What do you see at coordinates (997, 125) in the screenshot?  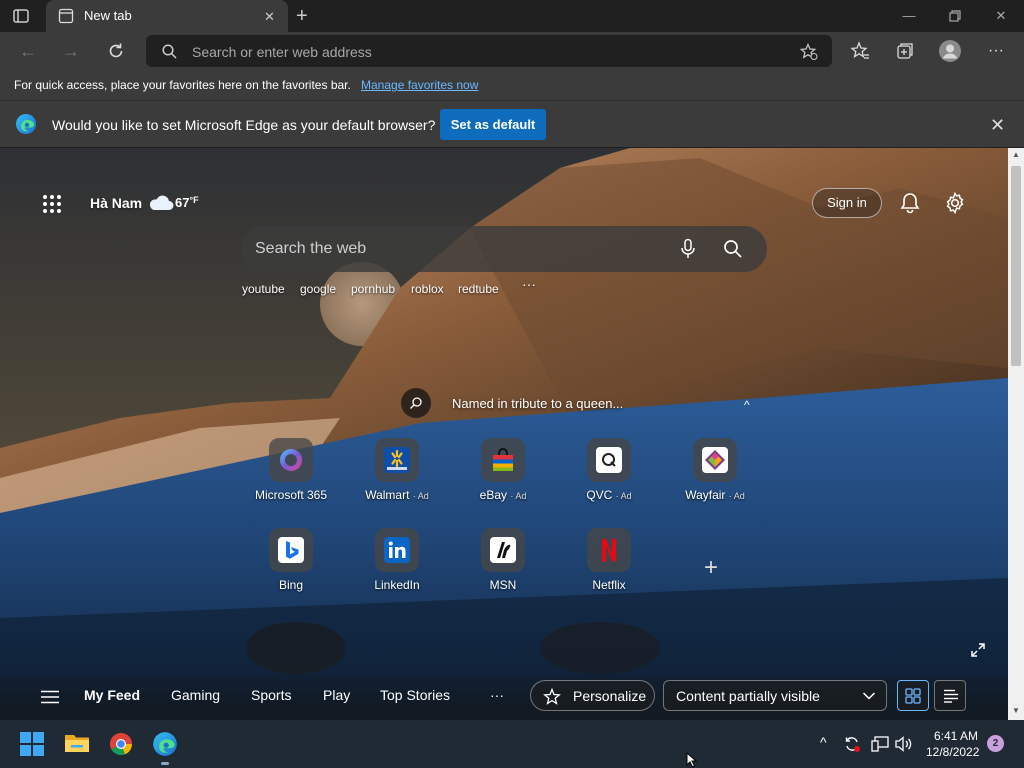 I see `infobar-close-icon: ✕` at bounding box center [997, 125].